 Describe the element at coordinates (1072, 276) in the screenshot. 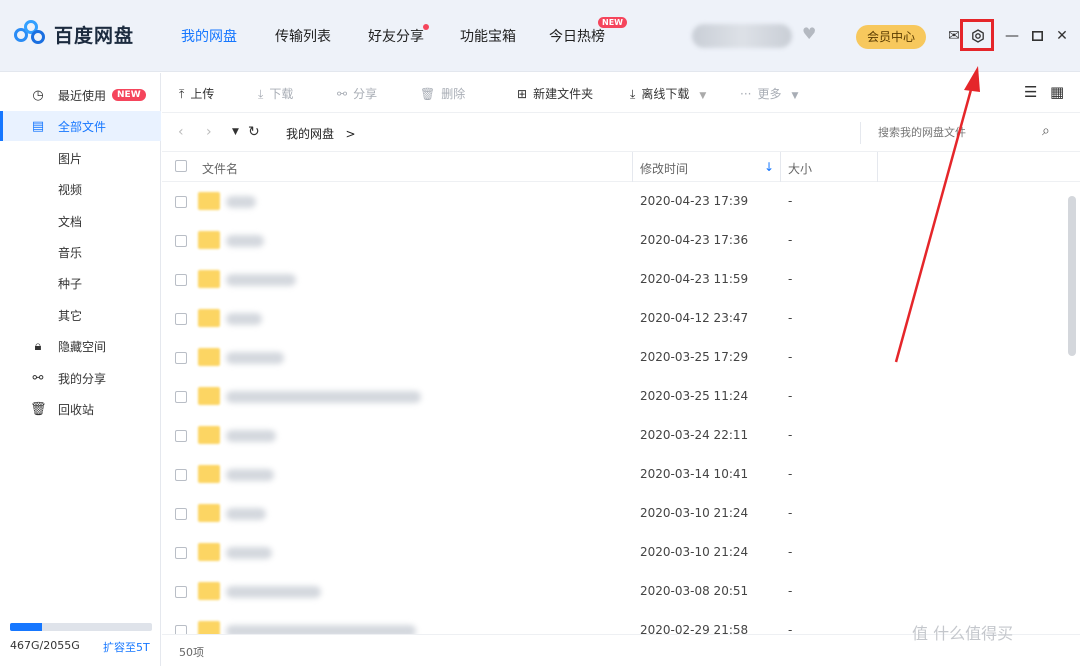

I see `scrollbar-thumb` at that location.